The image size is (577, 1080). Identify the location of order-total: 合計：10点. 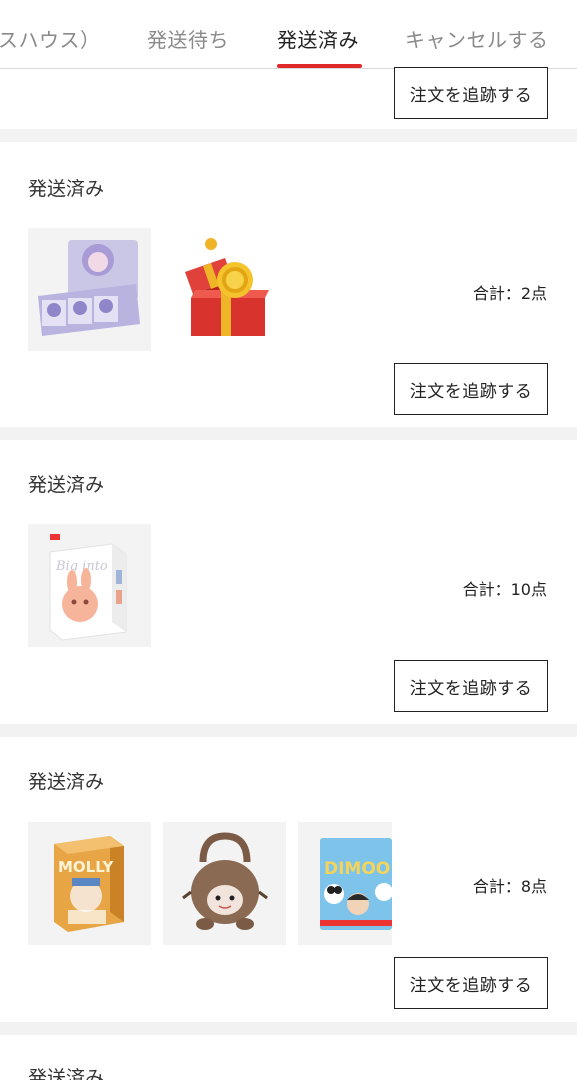
(504, 589).